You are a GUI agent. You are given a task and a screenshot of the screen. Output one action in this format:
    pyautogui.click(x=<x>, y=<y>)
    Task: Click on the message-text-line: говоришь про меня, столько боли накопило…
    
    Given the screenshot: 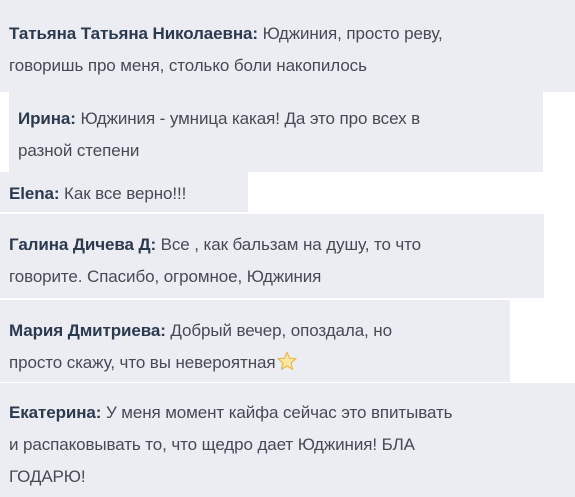 What is the action you would take?
    pyautogui.click(x=188, y=65)
    